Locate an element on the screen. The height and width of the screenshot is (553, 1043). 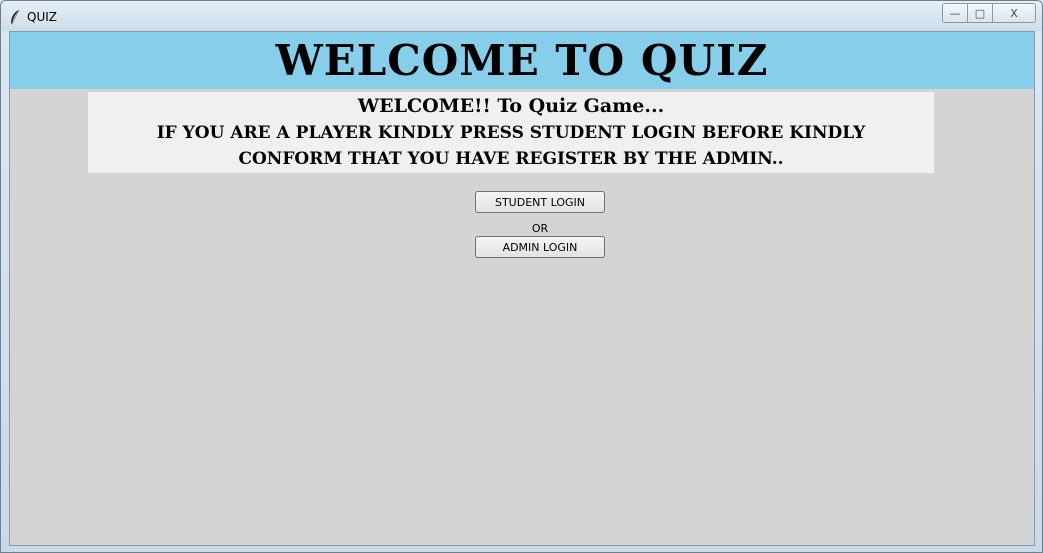
or-label: OR is located at coordinates (540, 228).